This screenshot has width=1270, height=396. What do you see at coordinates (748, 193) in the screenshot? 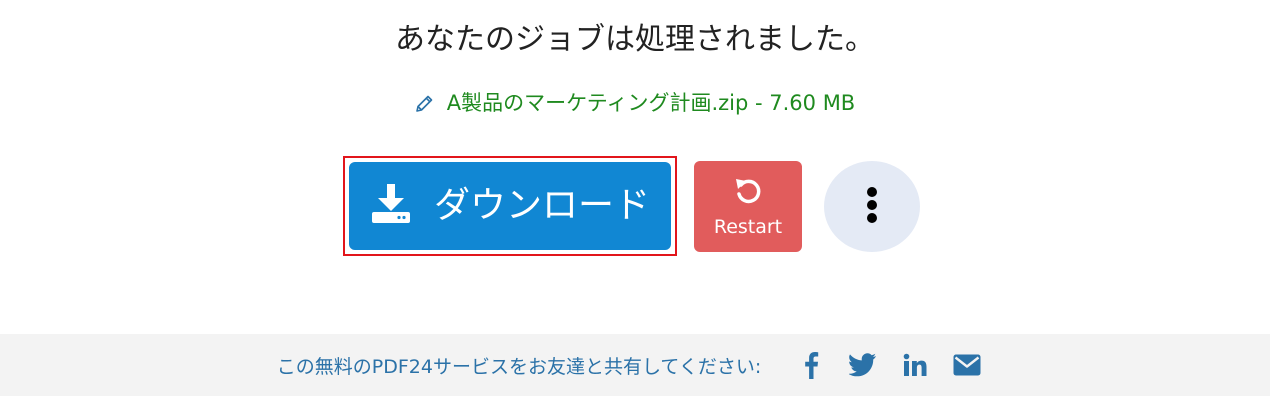
I see `restart-icon` at bounding box center [748, 193].